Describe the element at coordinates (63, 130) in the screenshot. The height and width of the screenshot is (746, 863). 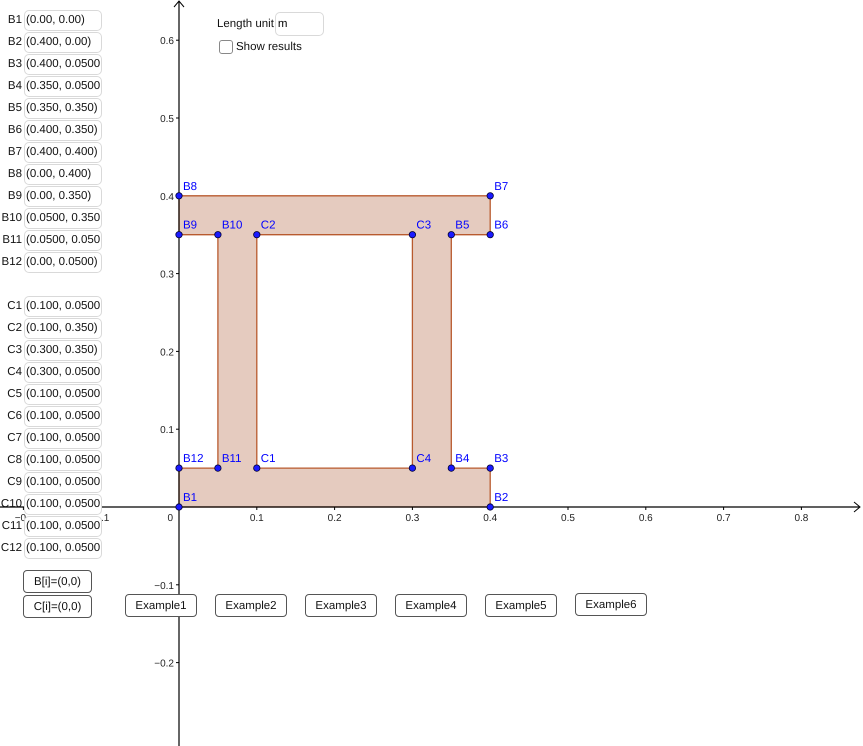
I see `coordinate-field: (0.400, 0.350)` at that location.